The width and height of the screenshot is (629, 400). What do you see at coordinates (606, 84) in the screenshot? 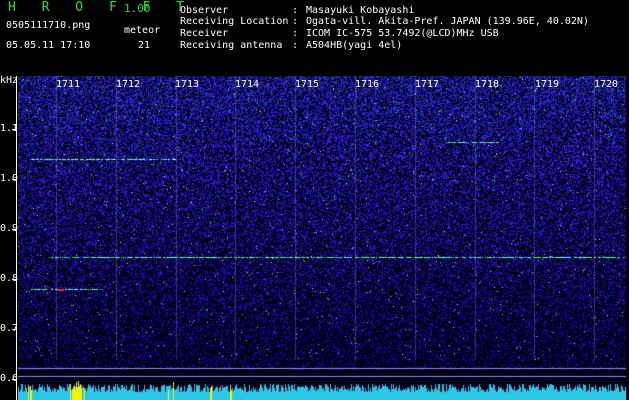
I see `minute-label: 1720` at bounding box center [606, 84].